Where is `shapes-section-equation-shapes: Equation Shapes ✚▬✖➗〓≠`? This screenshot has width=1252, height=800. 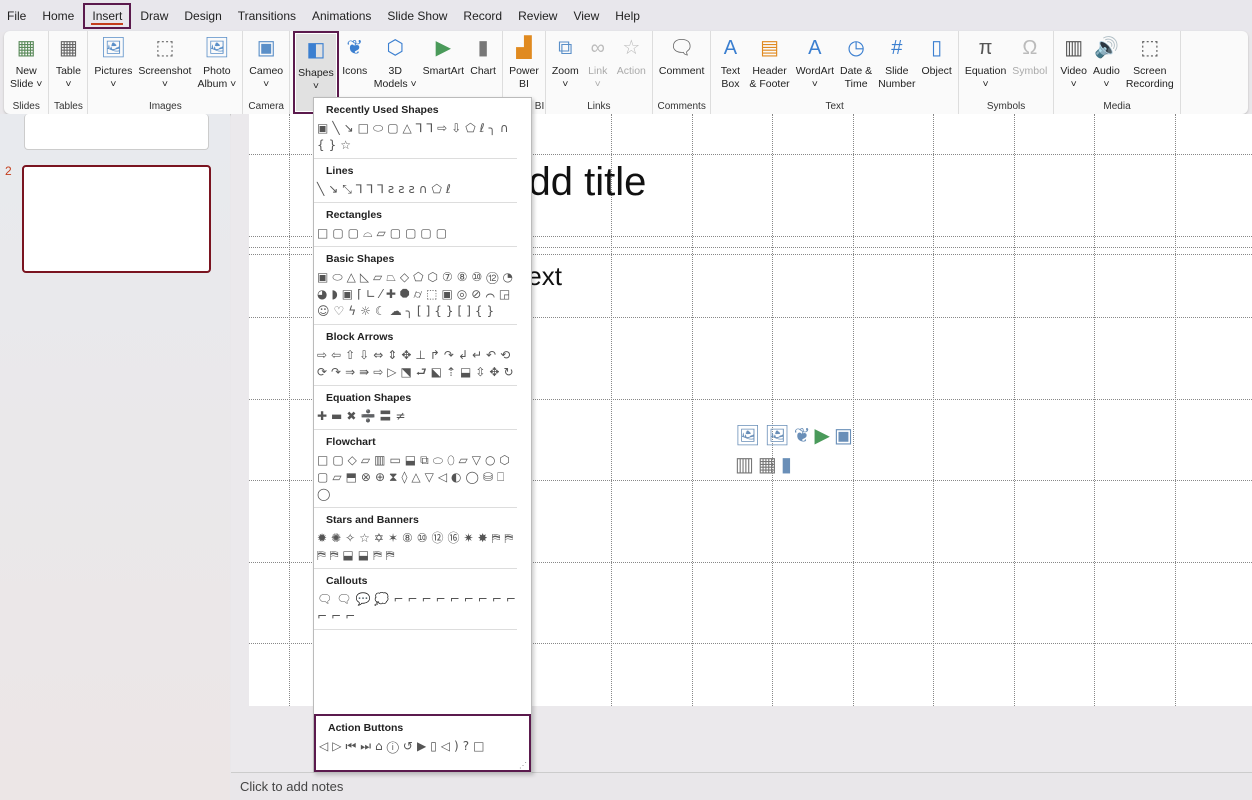 shapes-section-equation-shapes: Equation Shapes ✚▬✖➗〓≠ is located at coordinates (415, 408).